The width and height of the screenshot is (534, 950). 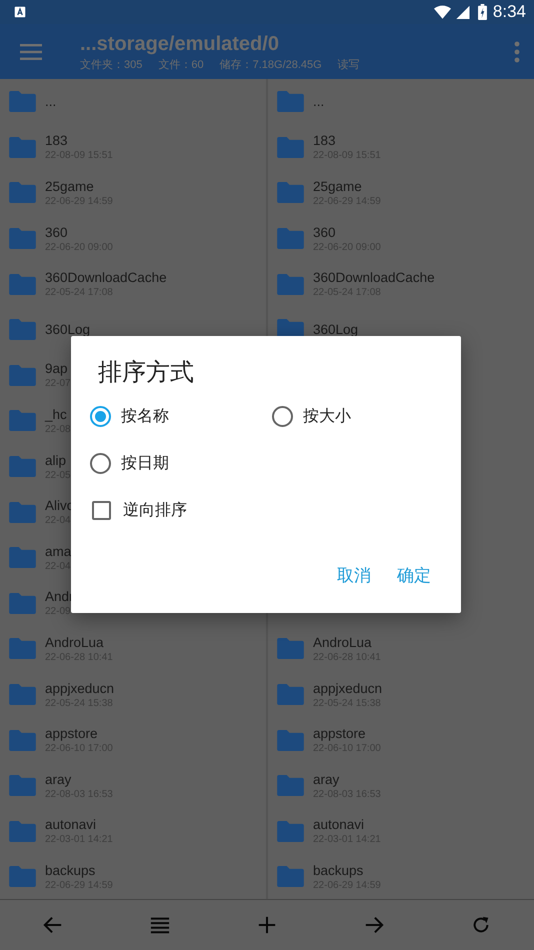 What do you see at coordinates (58, 414) in the screenshot?
I see `folder-name: _hc` at bounding box center [58, 414].